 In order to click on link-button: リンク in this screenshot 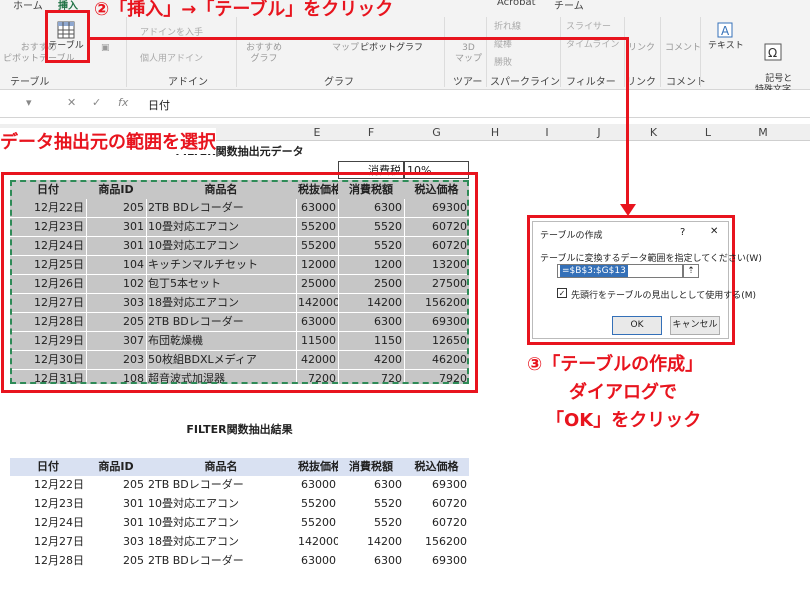, I will do `click(641, 48)`.